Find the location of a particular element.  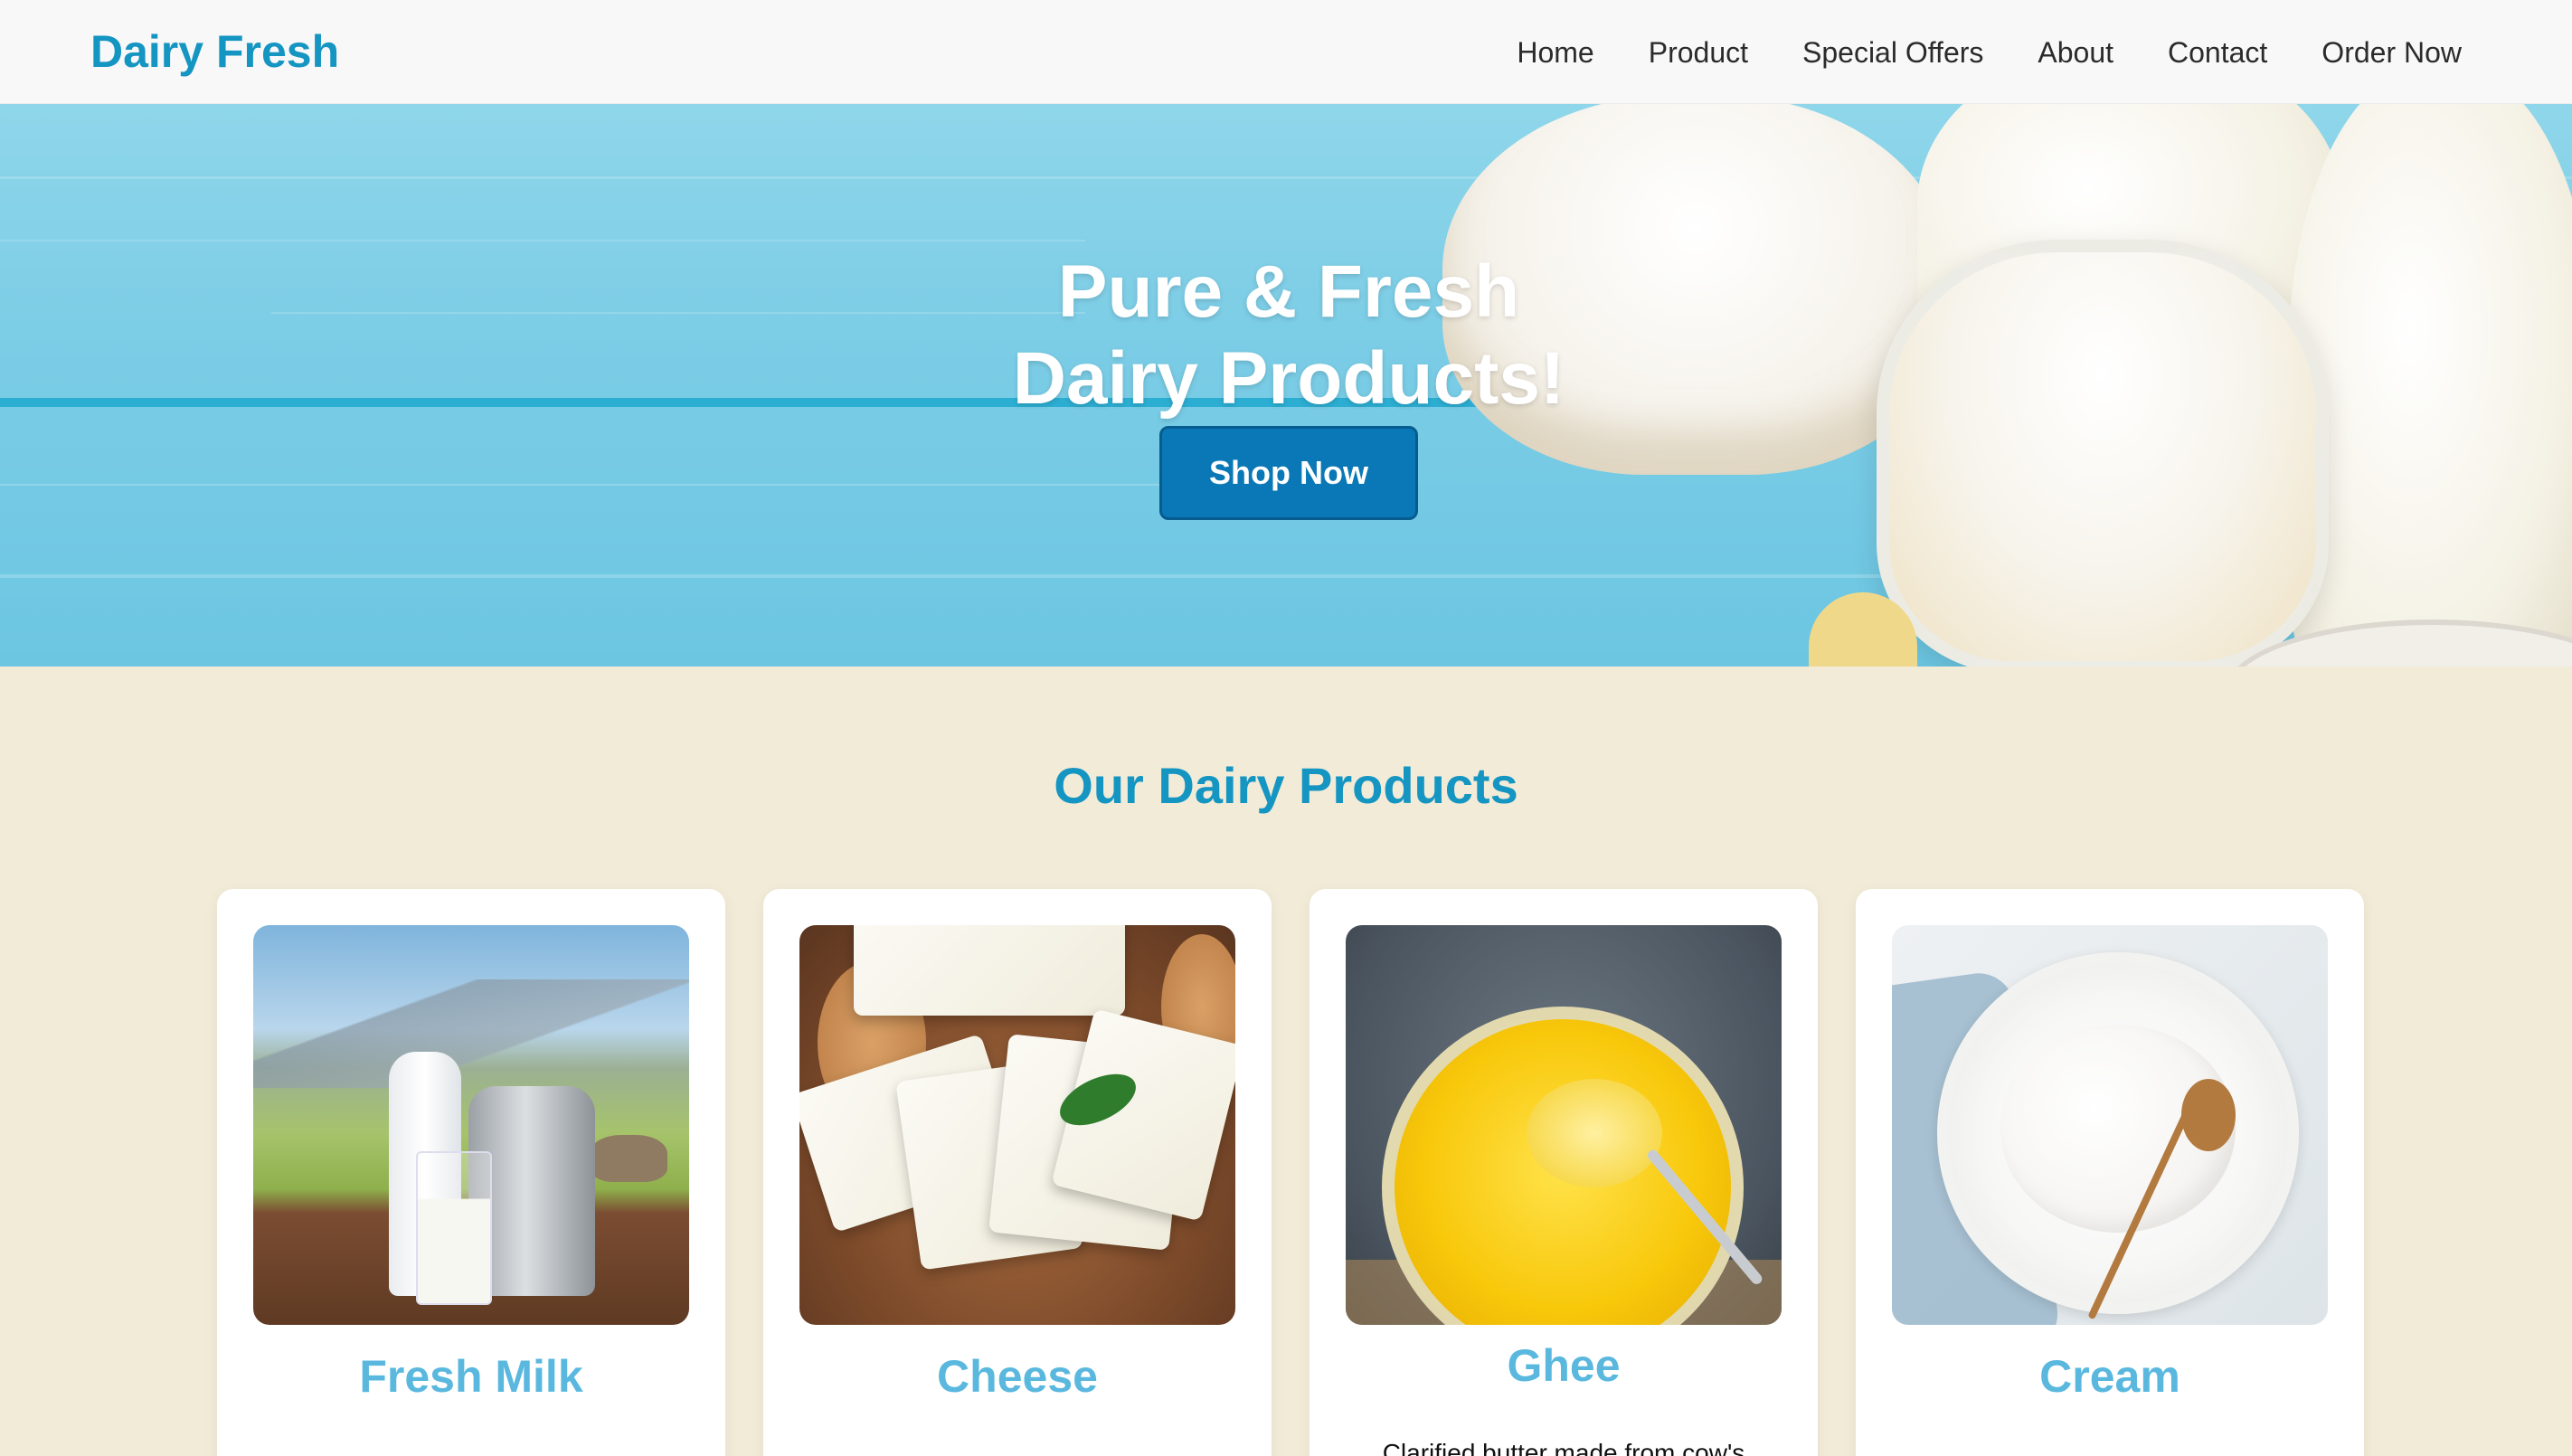

milk-bottle-image is located at coordinates (2430, 386).